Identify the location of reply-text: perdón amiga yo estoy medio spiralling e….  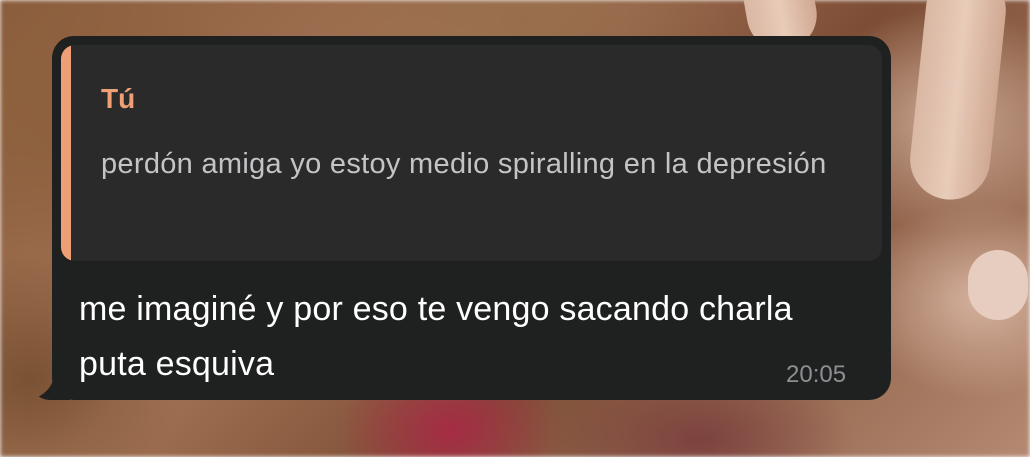
(464, 164).